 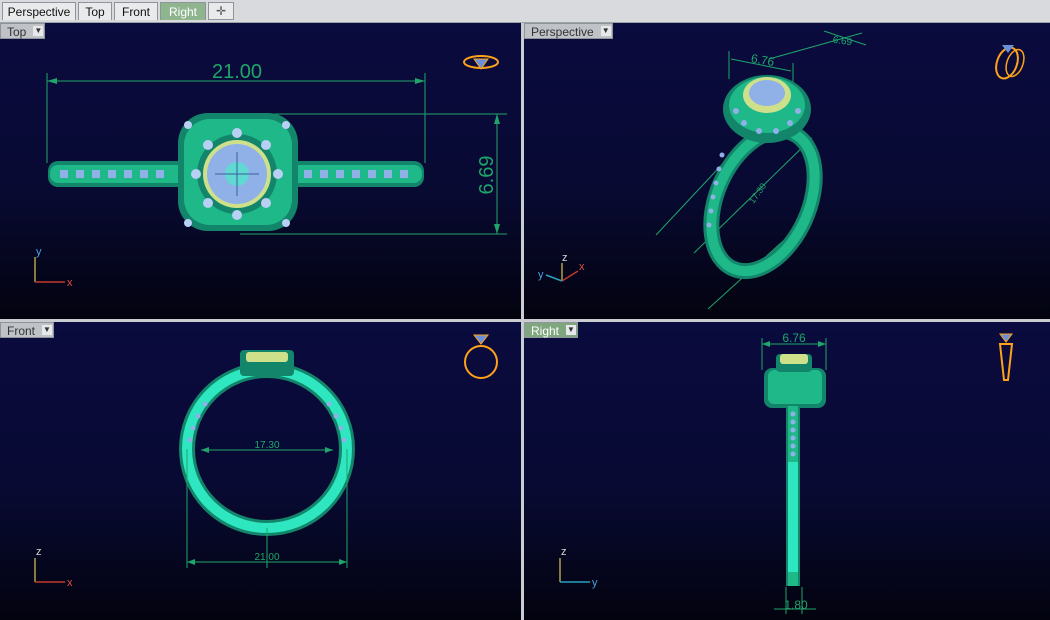 What do you see at coordinates (23, 31) in the screenshot?
I see `viewport-label-top: Top ▼` at bounding box center [23, 31].